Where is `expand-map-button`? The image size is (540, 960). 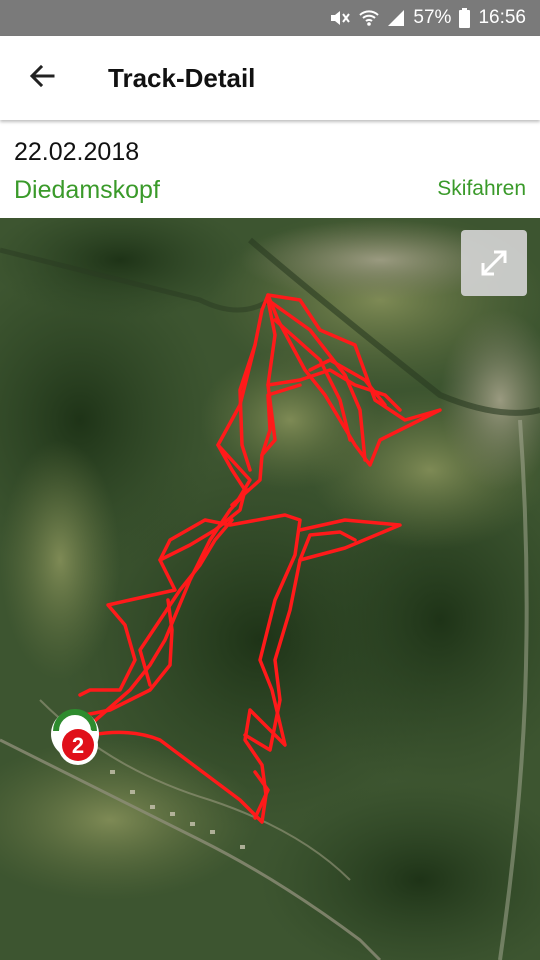 expand-map-button is located at coordinates (494, 263).